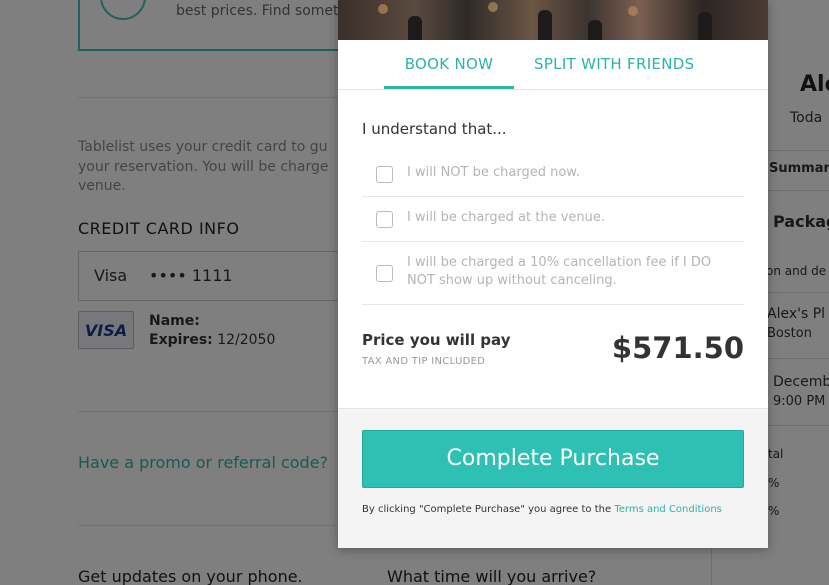 Image resolution: width=829 pixels, height=585 pixels. What do you see at coordinates (449, 64) in the screenshot?
I see `tab-book-now: BOOK NOW` at bounding box center [449, 64].